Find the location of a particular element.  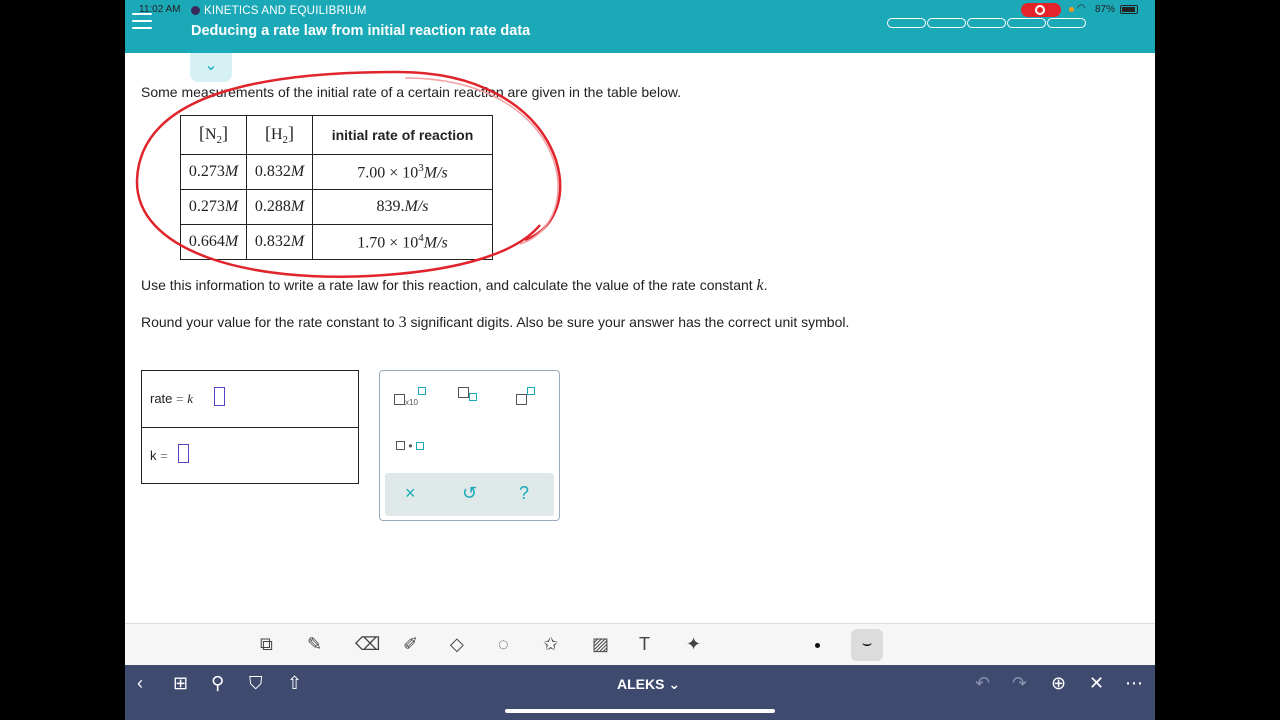

k-row: k = is located at coordinates (250, 455).